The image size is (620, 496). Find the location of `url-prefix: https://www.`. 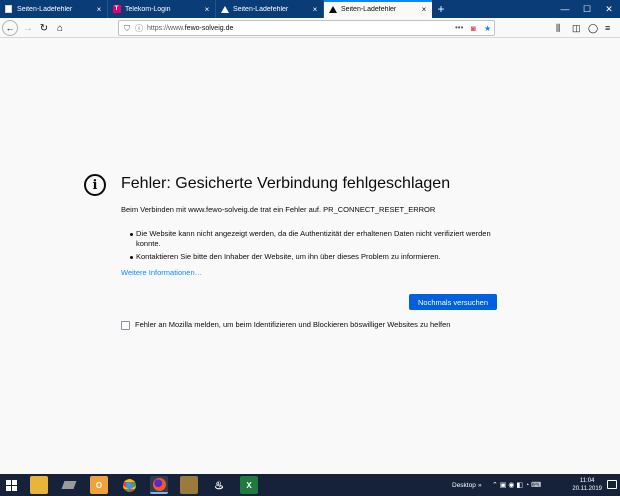

url-prefix: https://www. is located at coordinates (166, 28).